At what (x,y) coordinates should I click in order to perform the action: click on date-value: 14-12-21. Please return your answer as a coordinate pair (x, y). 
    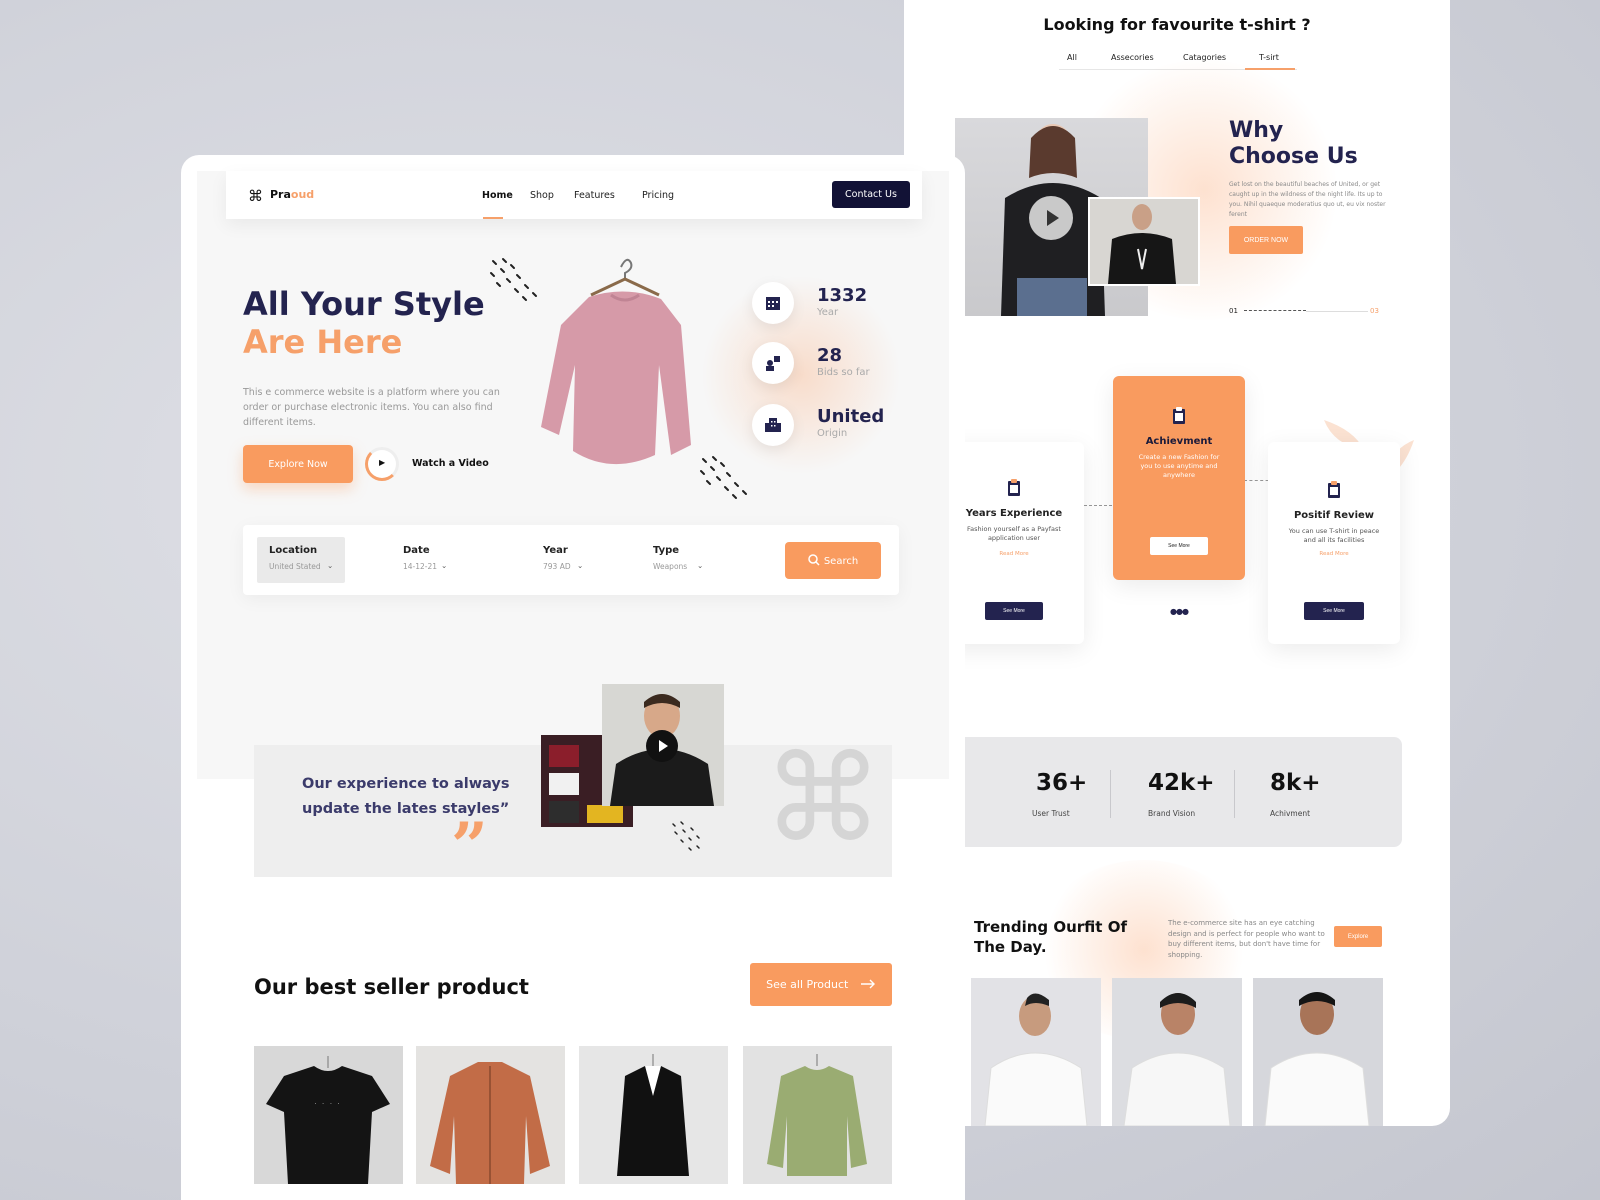
    Looking at the image, I should click on (420, 566).